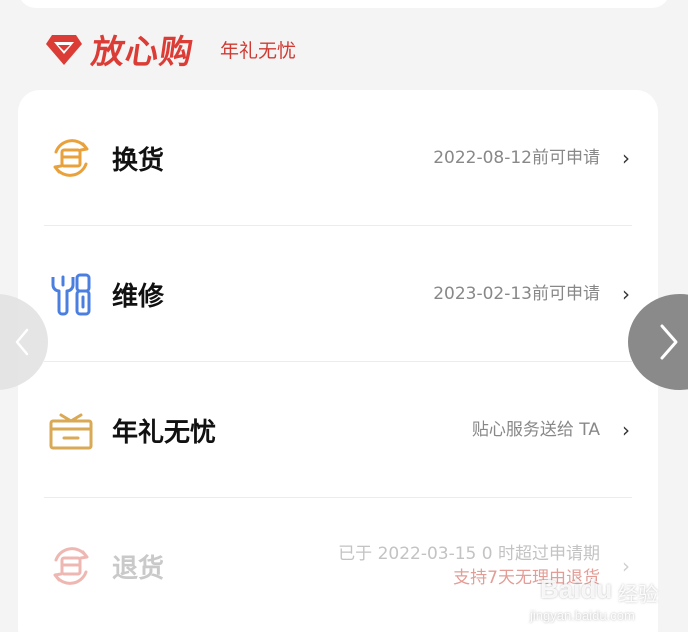  I want to click on return-icon, so click(71, 566).